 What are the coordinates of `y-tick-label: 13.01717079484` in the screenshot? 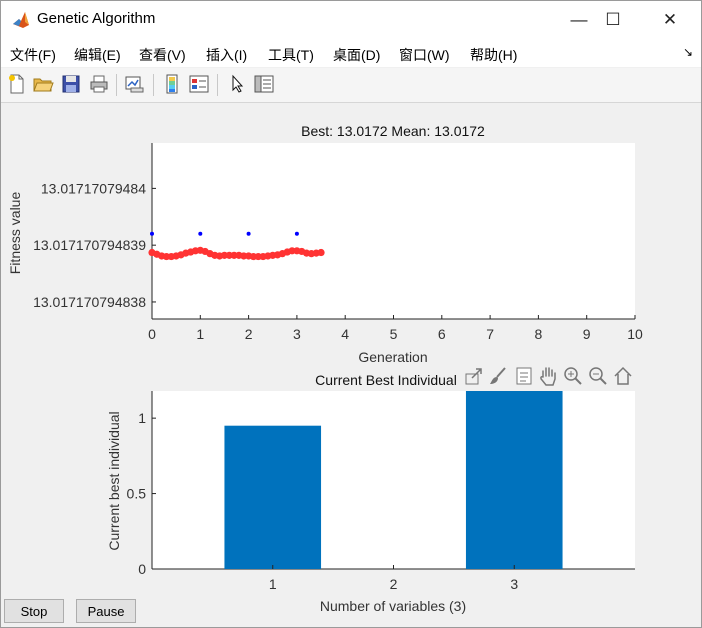 It's located at (93, 188).